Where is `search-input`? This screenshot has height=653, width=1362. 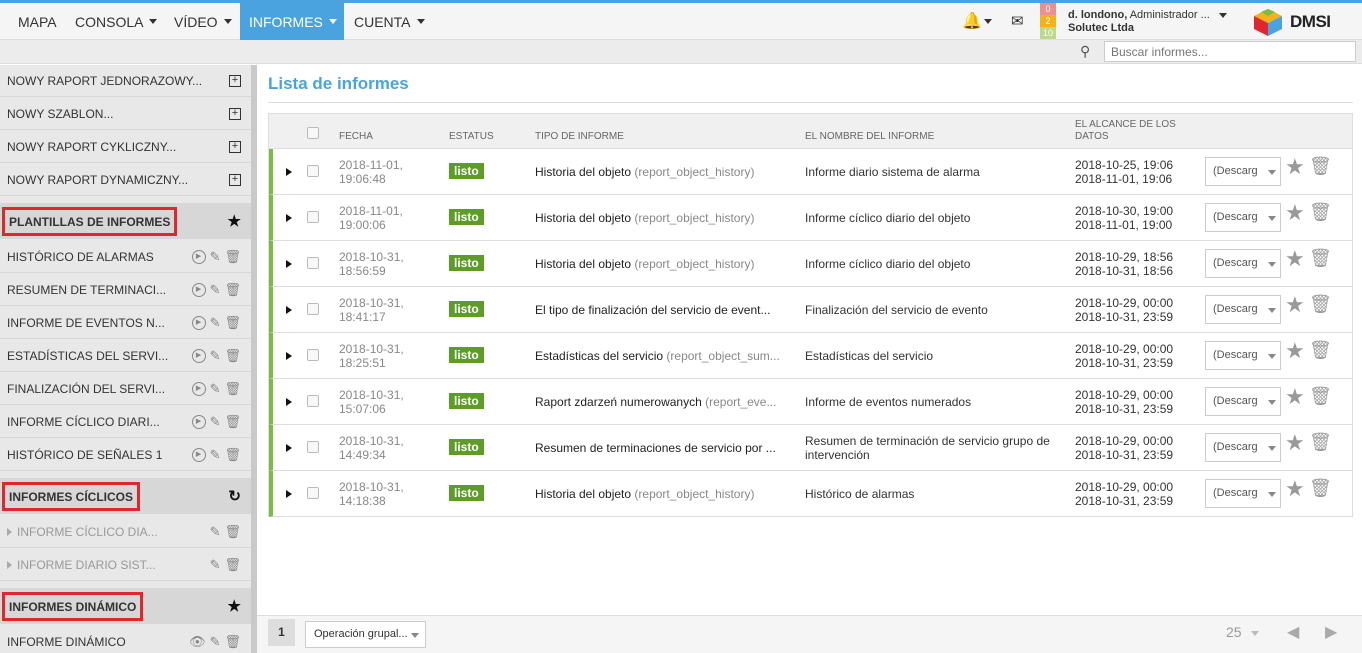
search-input is located at coordinates (1230, 51).